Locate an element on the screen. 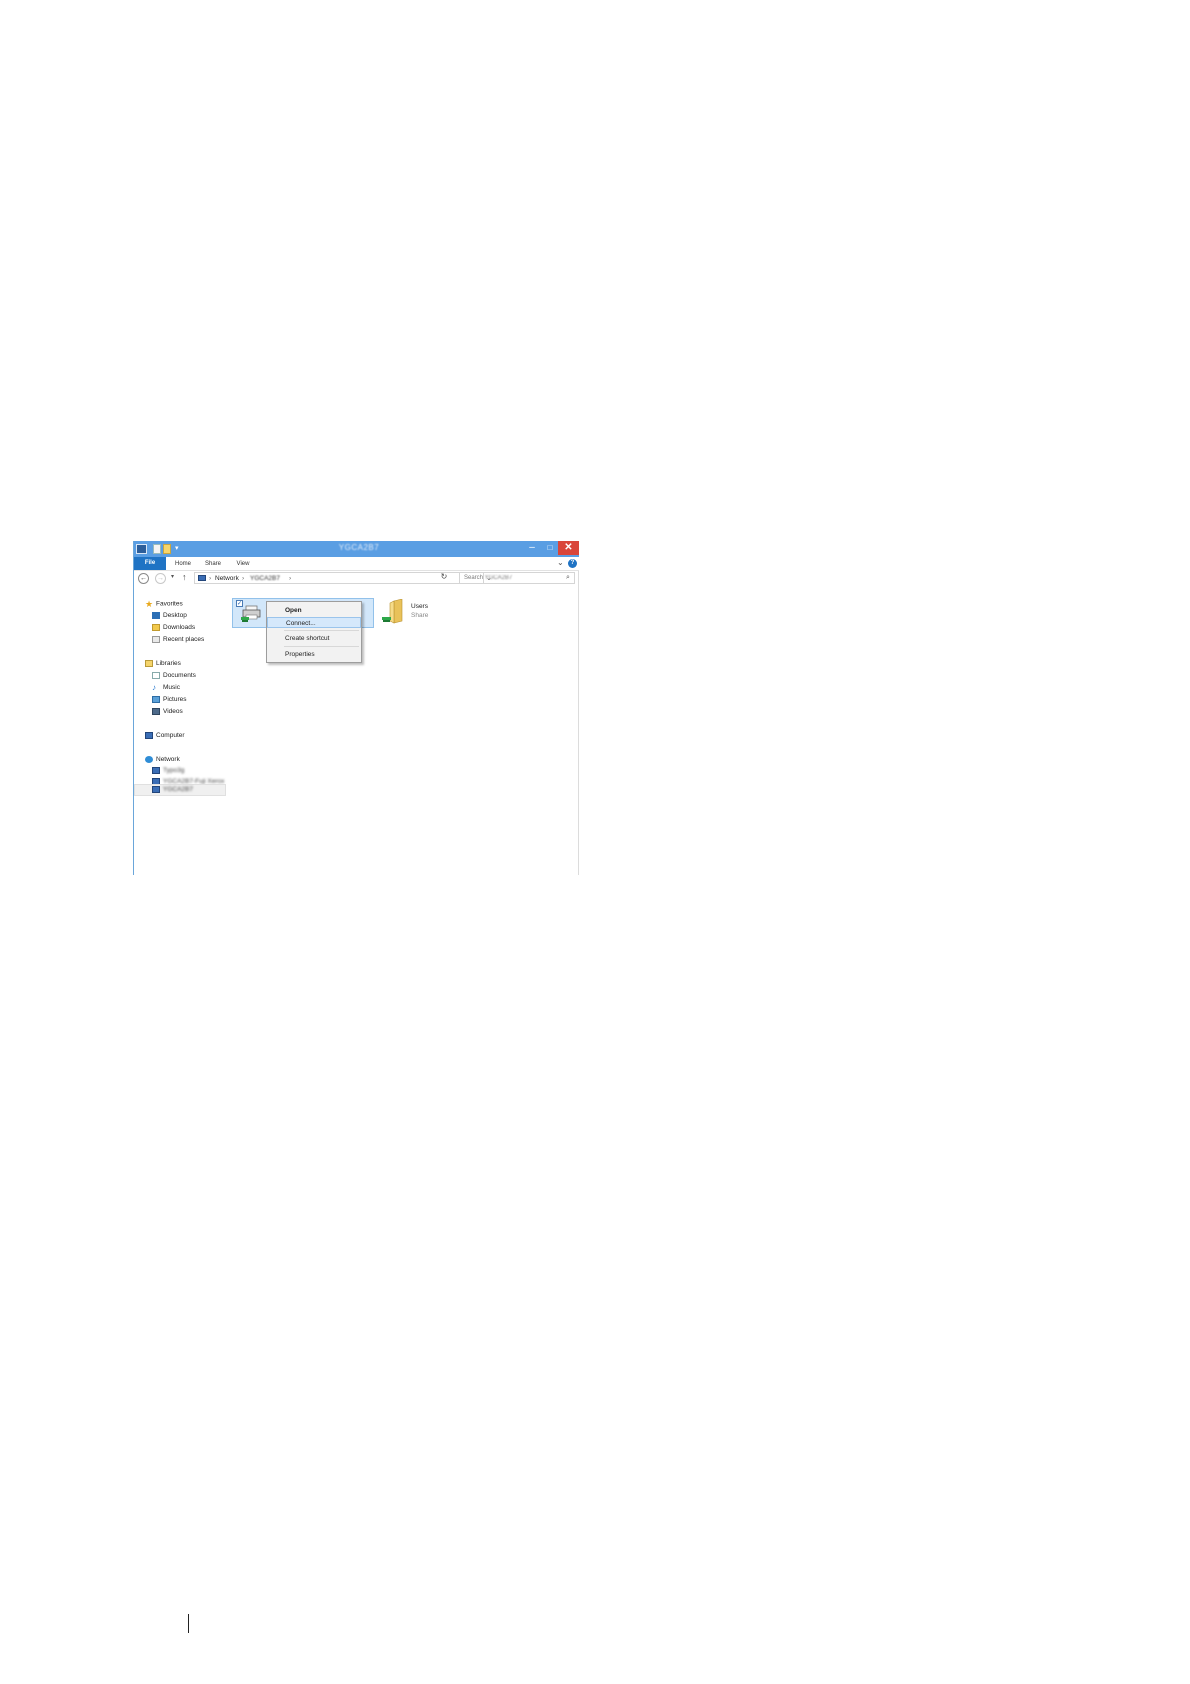  nav-desktop: Desktop is located at coordinates (169, 616).